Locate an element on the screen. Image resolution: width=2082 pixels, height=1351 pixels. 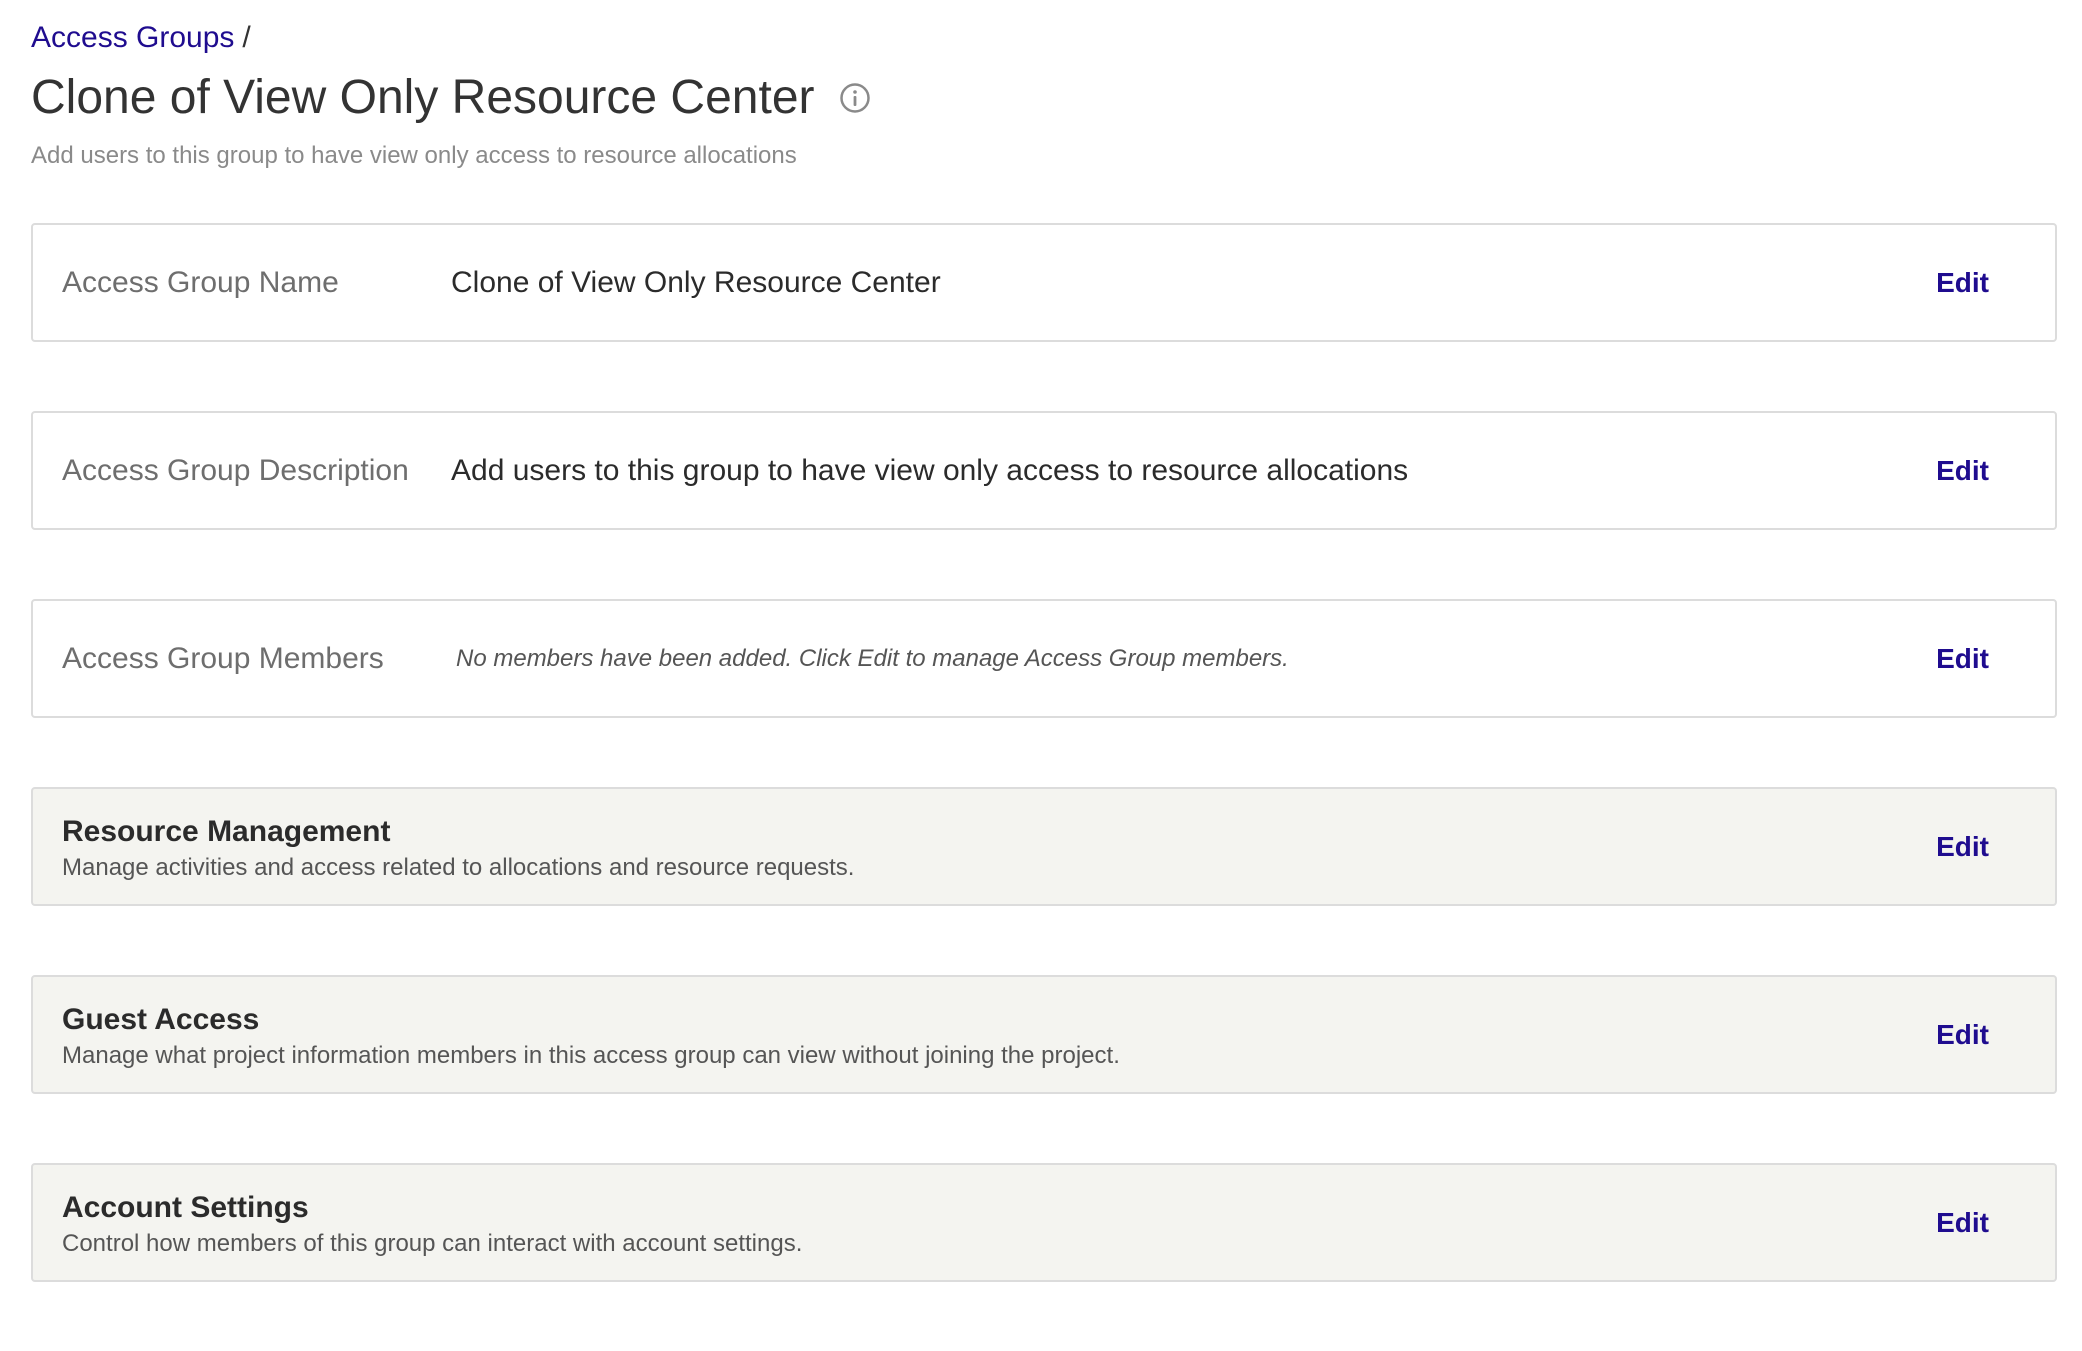
breadcrumb: Access Groups / is located at coordinates (1044, 38).